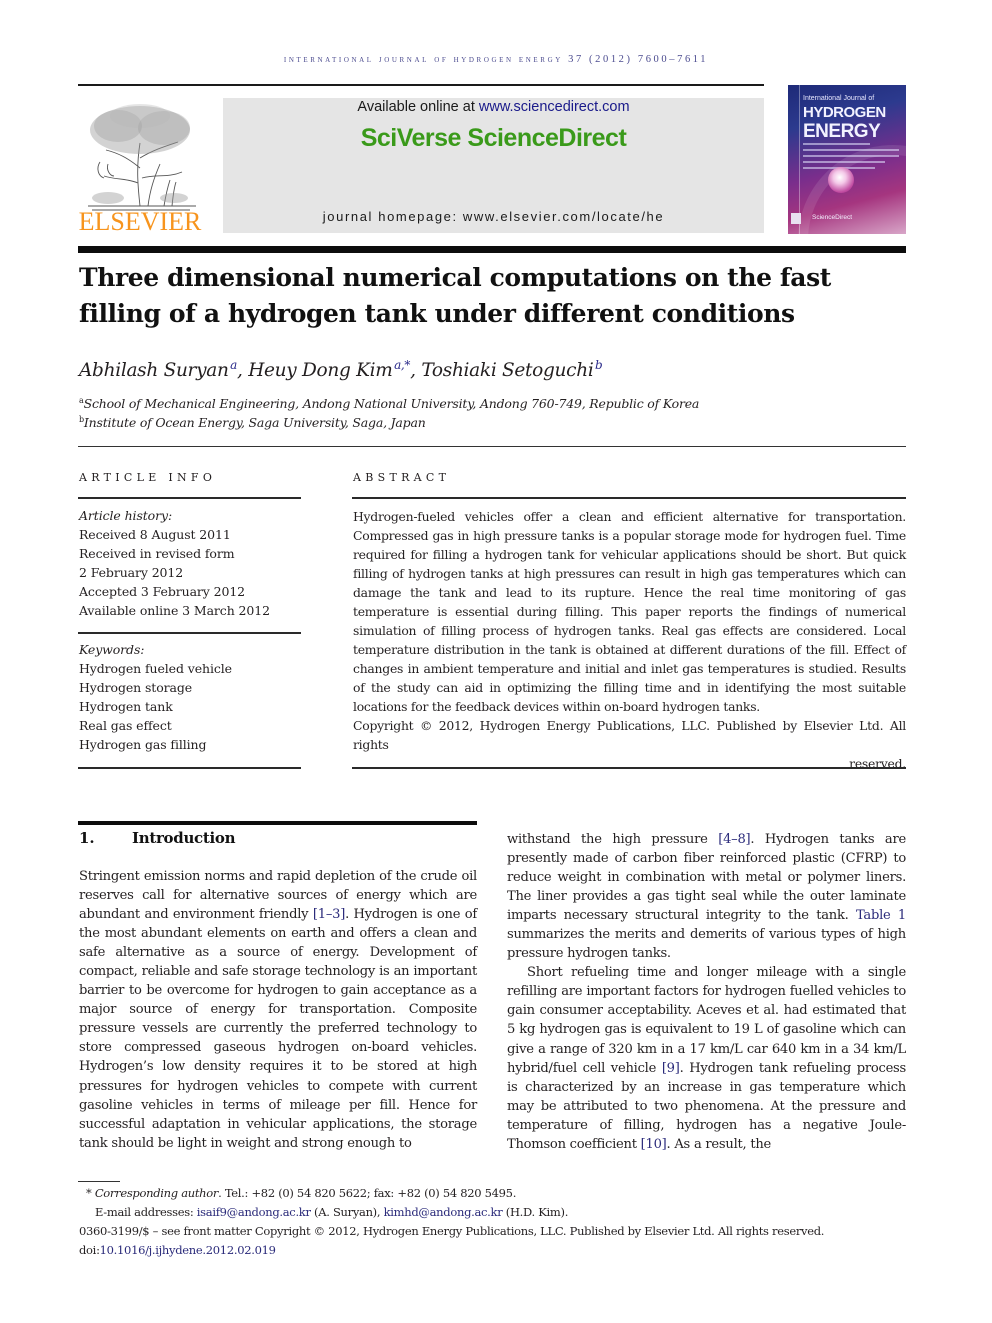 The width and height of the screenshot is (992, 1323). Describe the element at coordinates (402, 365) in the screenshot. I see `author-affil-link: a,*` at that location.